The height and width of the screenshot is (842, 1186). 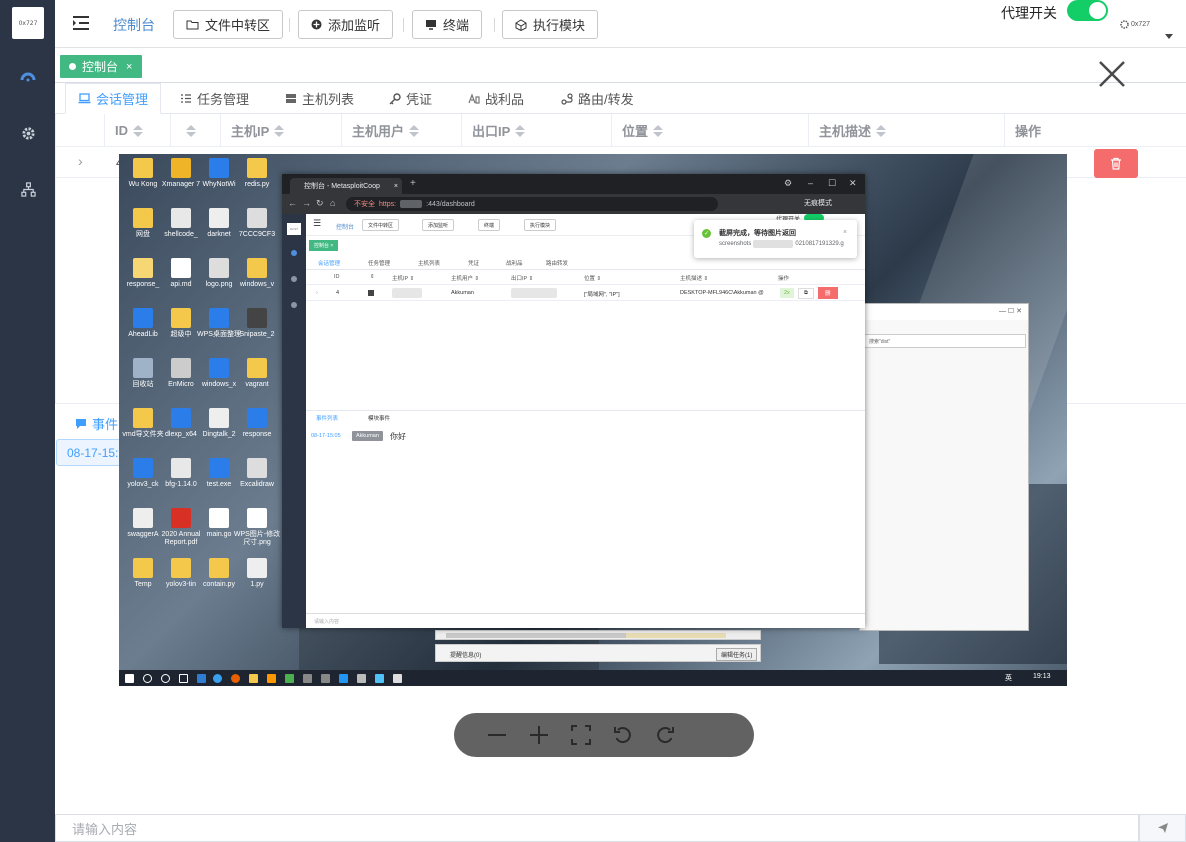 I want to click on desktop-icon-label: 1.py, so click(x=257, y=584).